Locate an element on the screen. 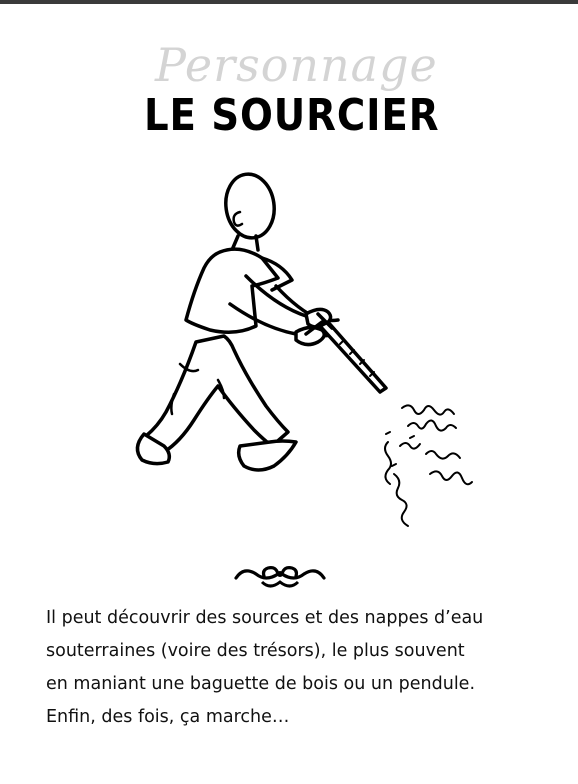 The height and width of the screenshot is (784, 578). shirt-icon is located at coordinates (239, 290).